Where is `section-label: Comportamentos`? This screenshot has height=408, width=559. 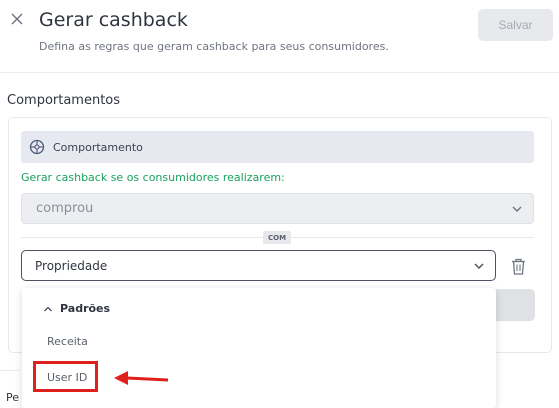 section-label: Comportamentos is located at coordinates (64, 100).